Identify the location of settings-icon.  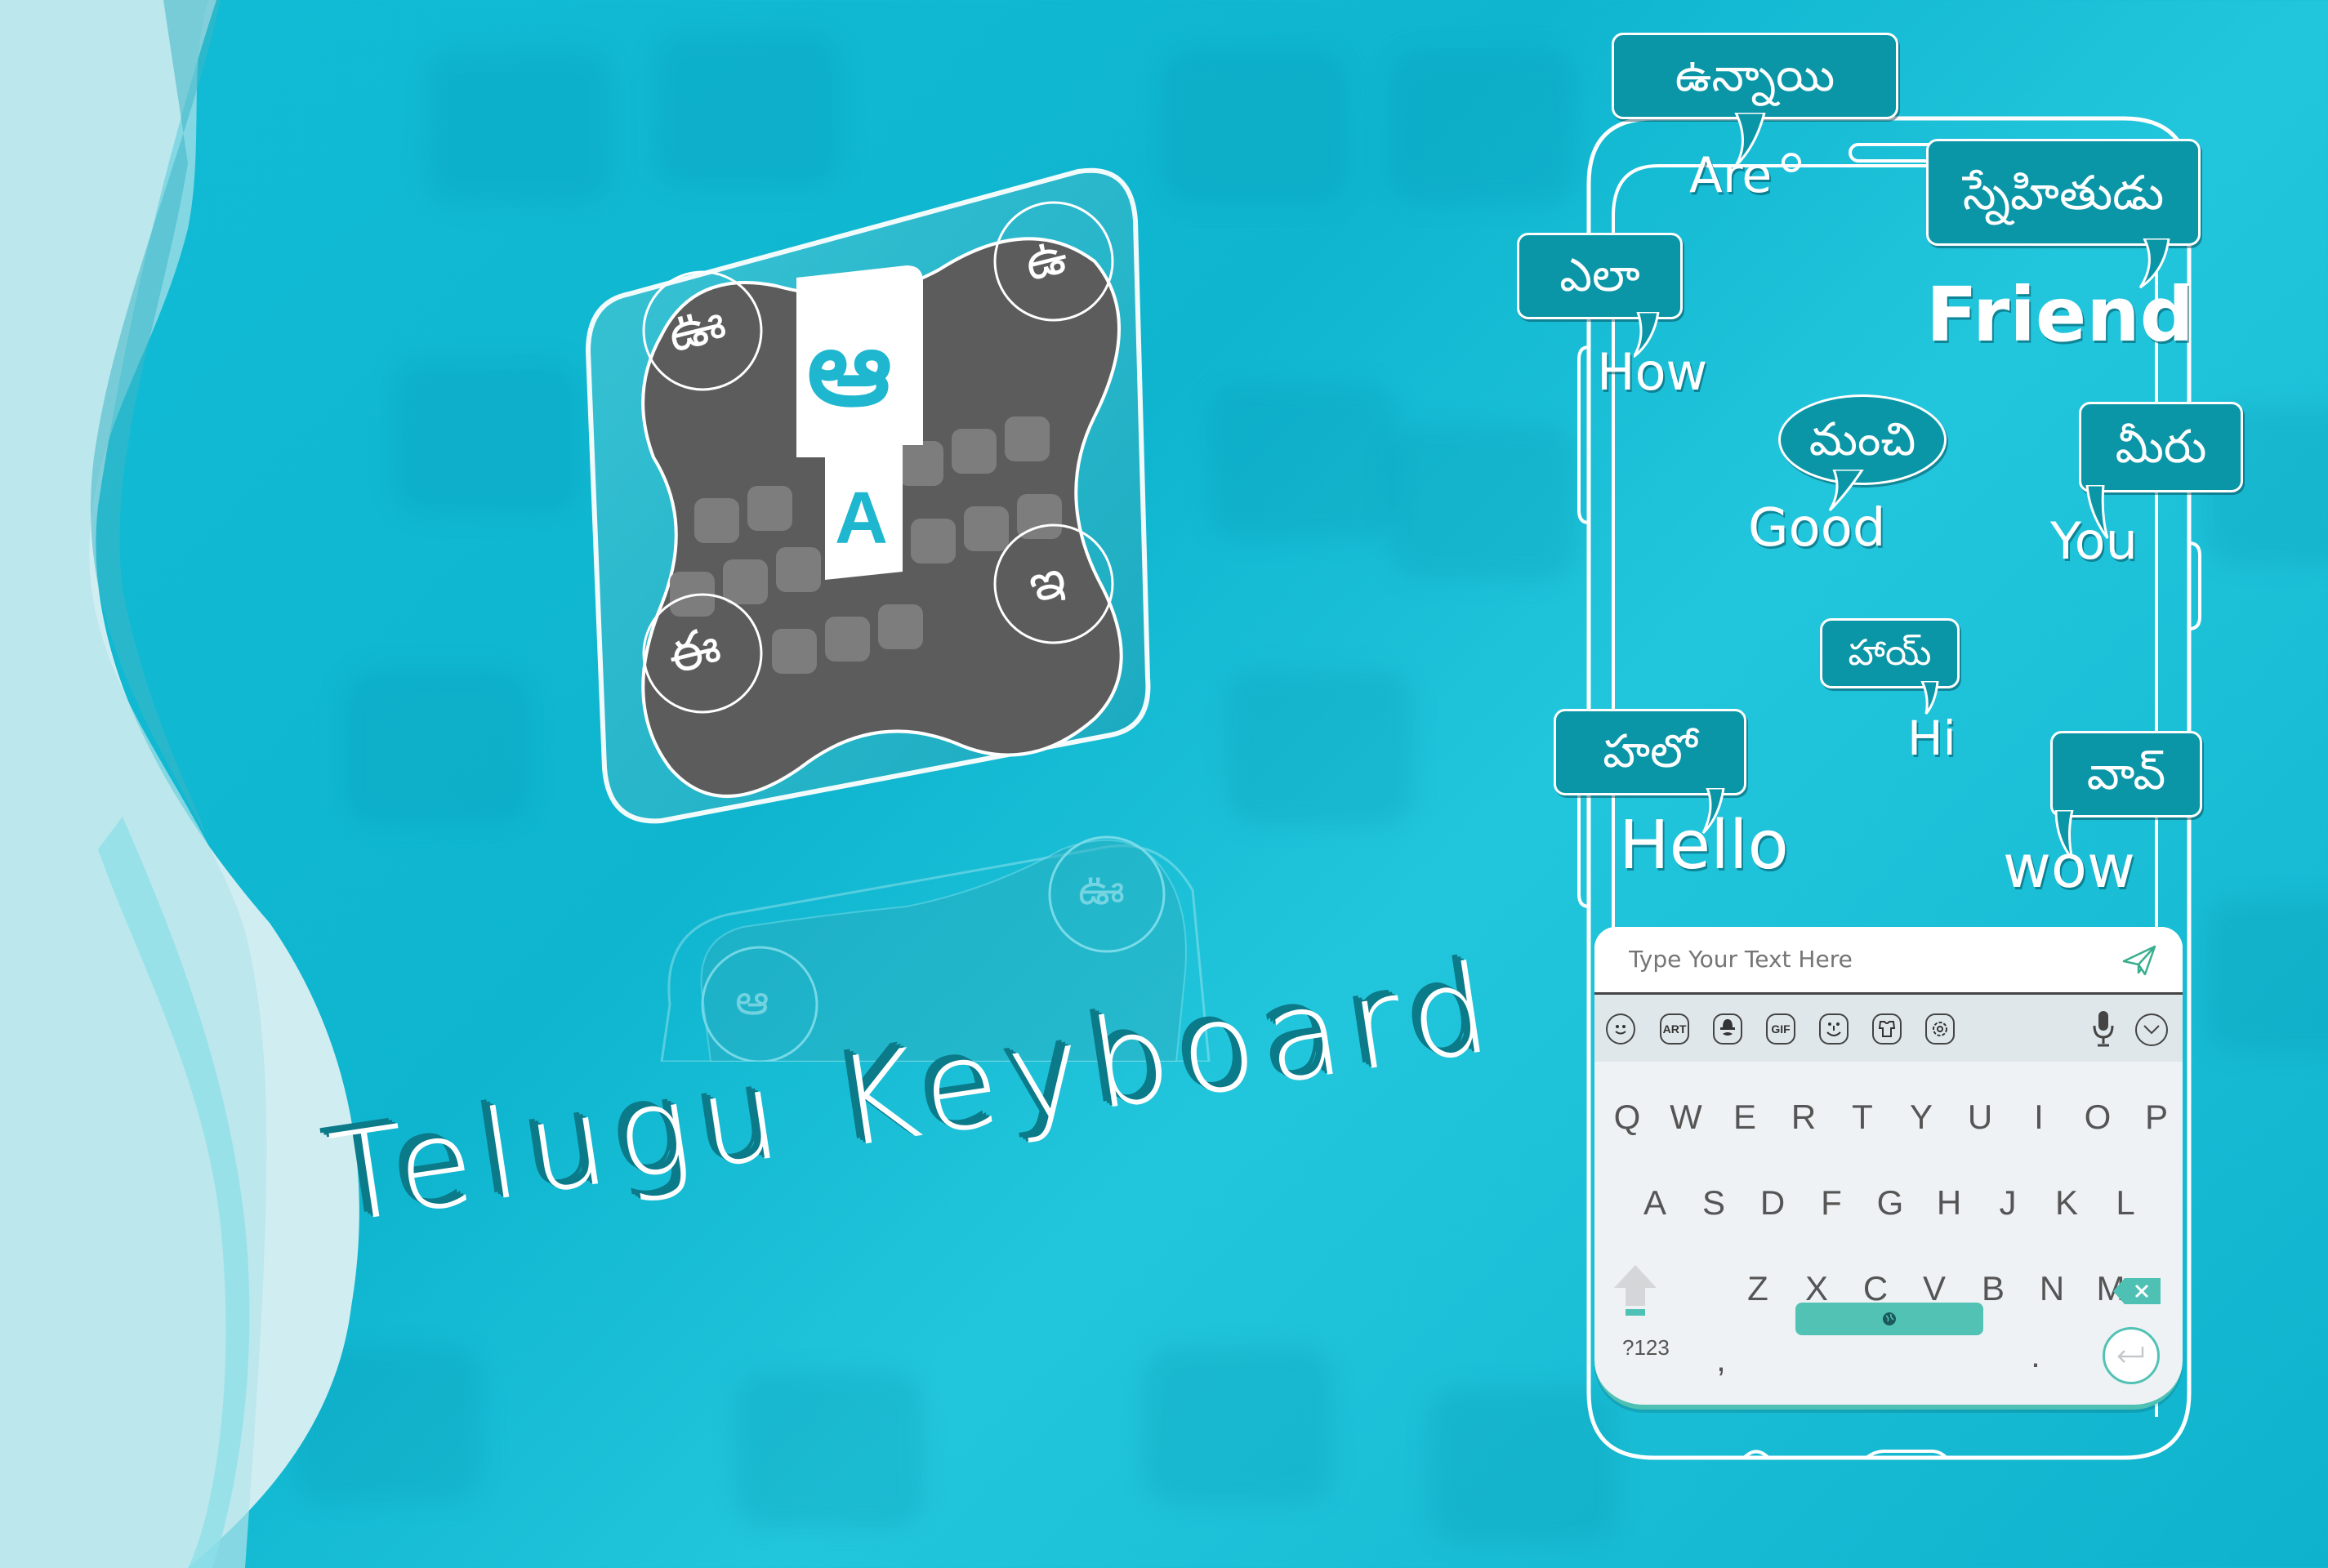
(1940, 1029).